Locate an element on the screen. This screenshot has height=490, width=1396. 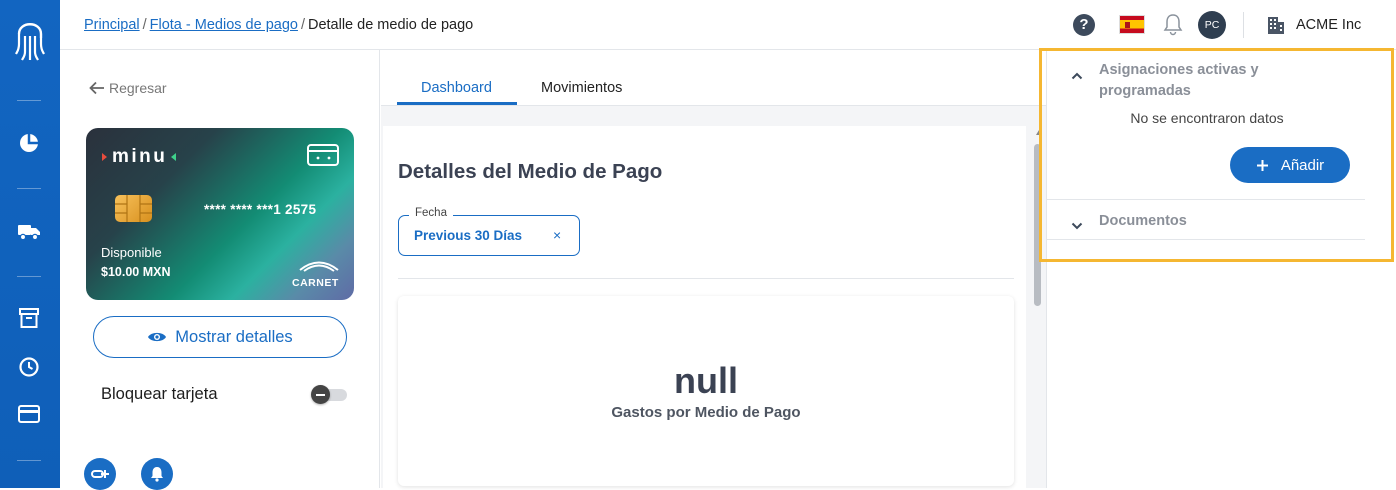
link-add-icon is located at coordinates (100, 474).